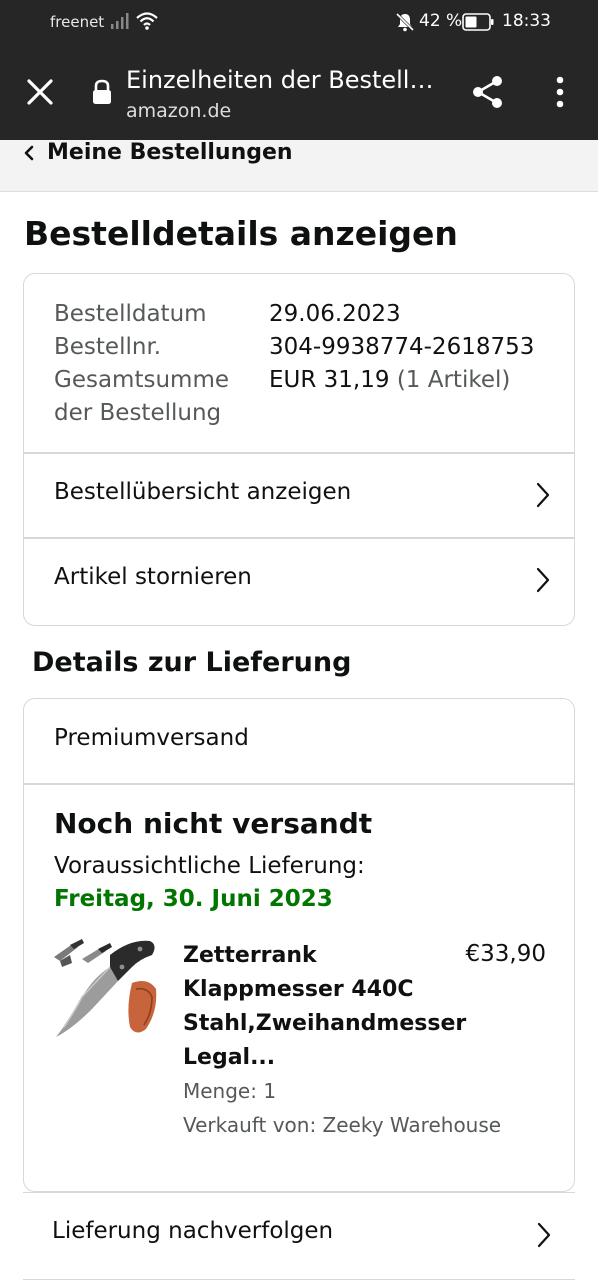 The image size is (598, 1280). I want to click on cancel-items-row: Artikel stornieren, so click(299, 580).